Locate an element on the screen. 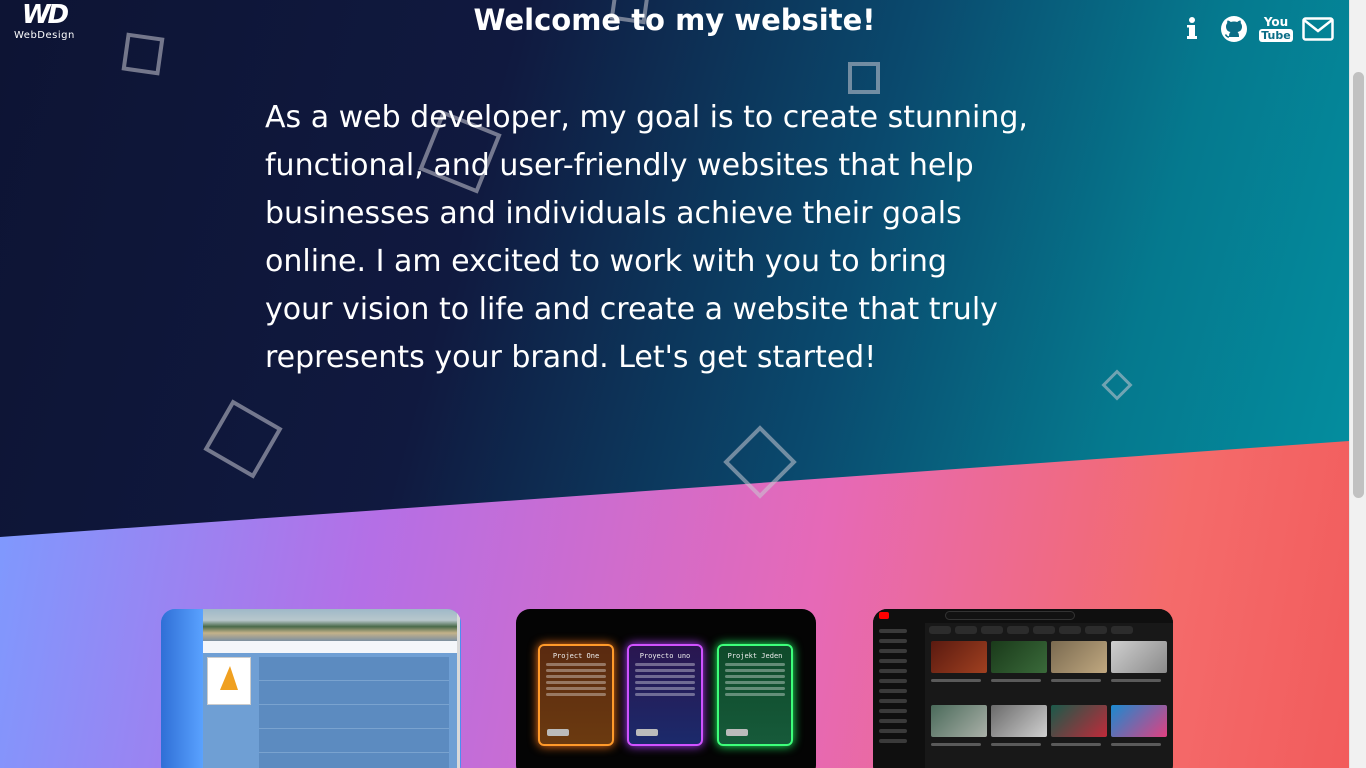  neon-box-purple: Proyecto uno is located at coordinates (665, 695).